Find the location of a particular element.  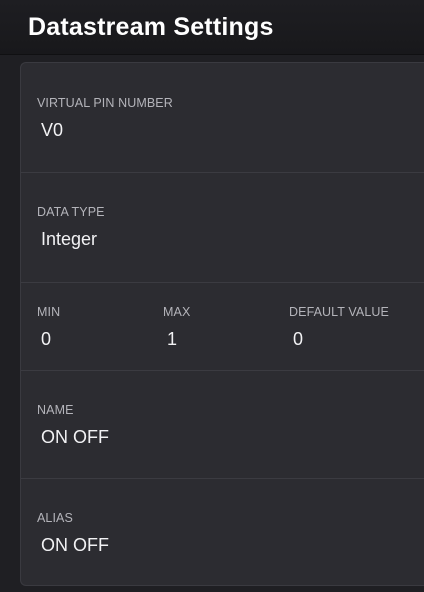

default-value-value: 0 is located at coordinates (298, 339).